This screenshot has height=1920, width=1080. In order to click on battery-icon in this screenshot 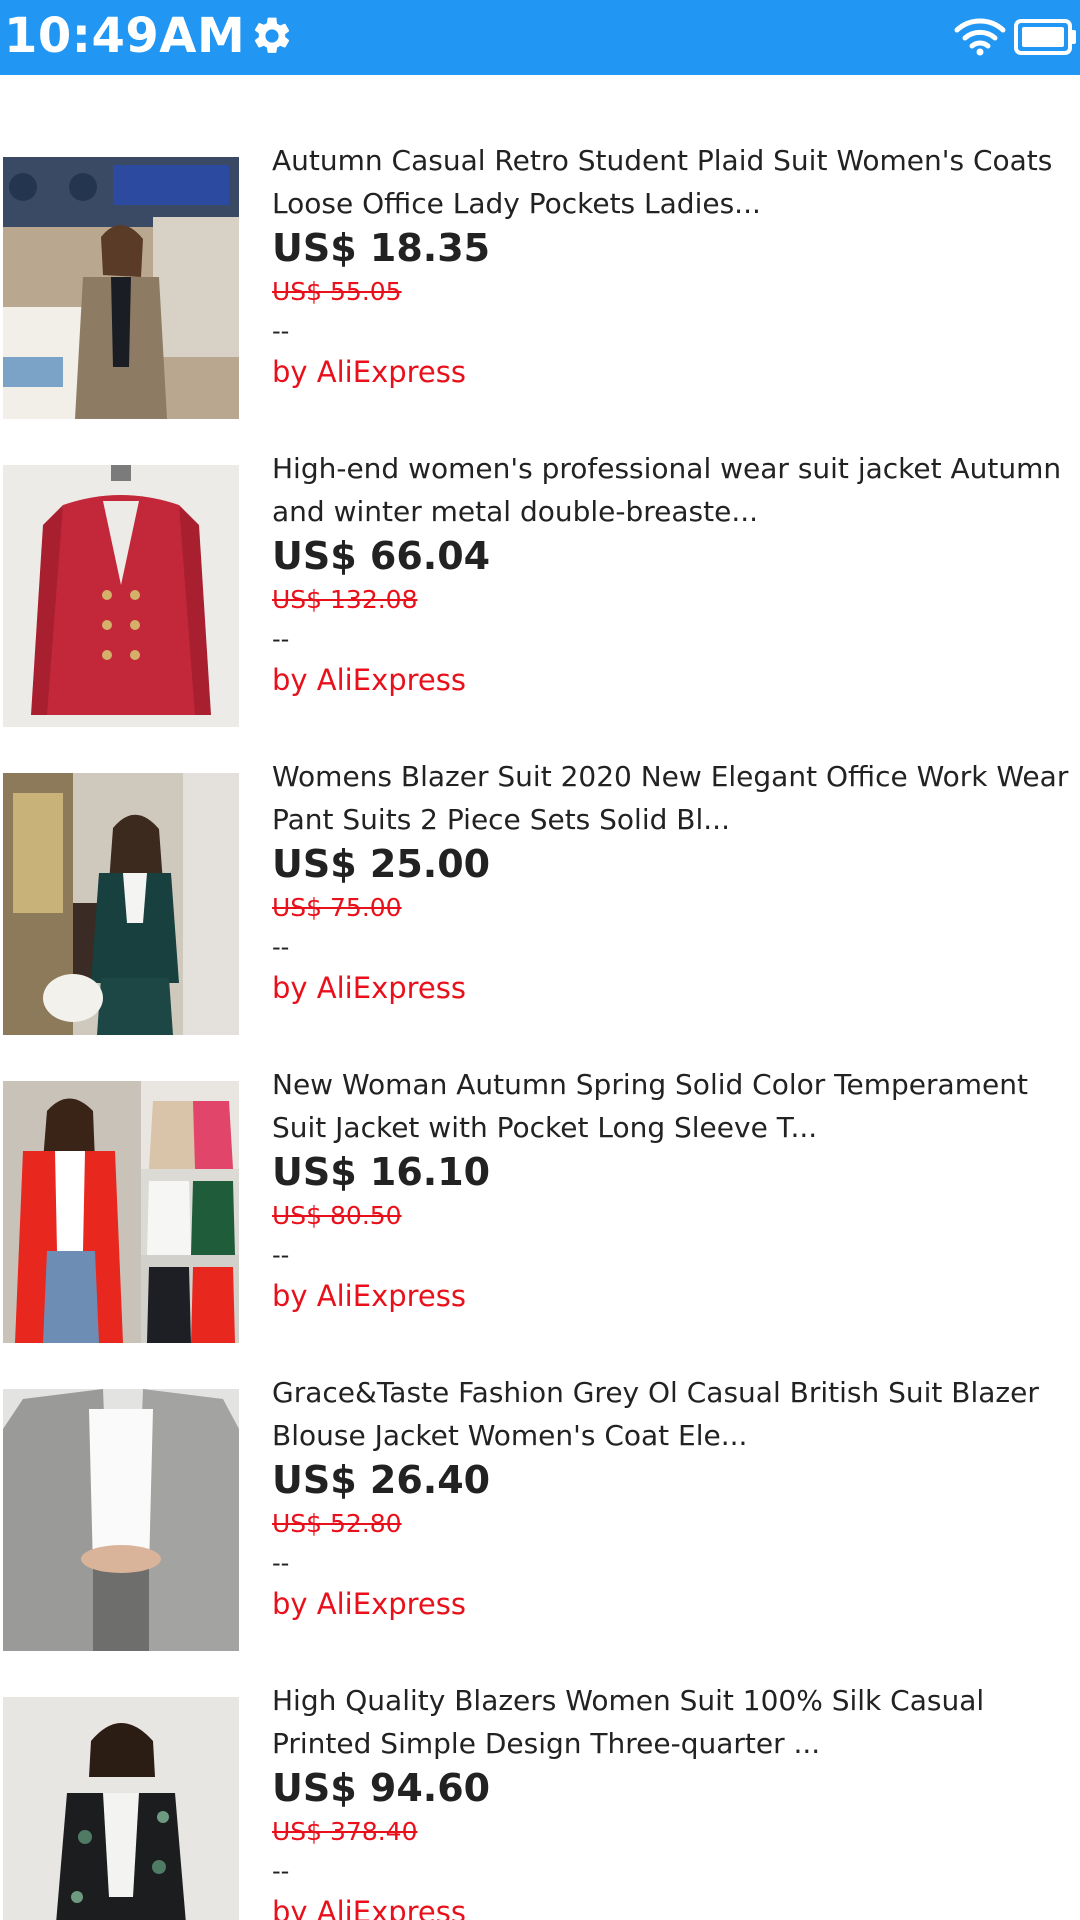, I will do `click(1045, 37)`.